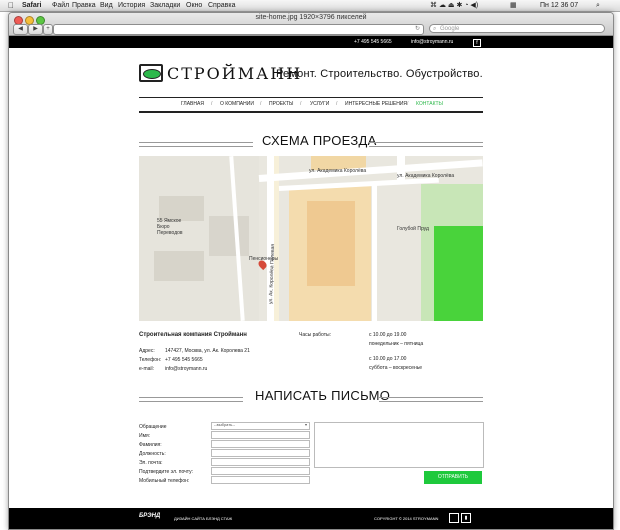 Image resolution: width=620 pixels, height=530 pixels. What do you see at coordinates (388, 359) in the screenshot?
I see `hours-weekend-time: с 10.00 до 17.00` at bounding box center [388, 359].